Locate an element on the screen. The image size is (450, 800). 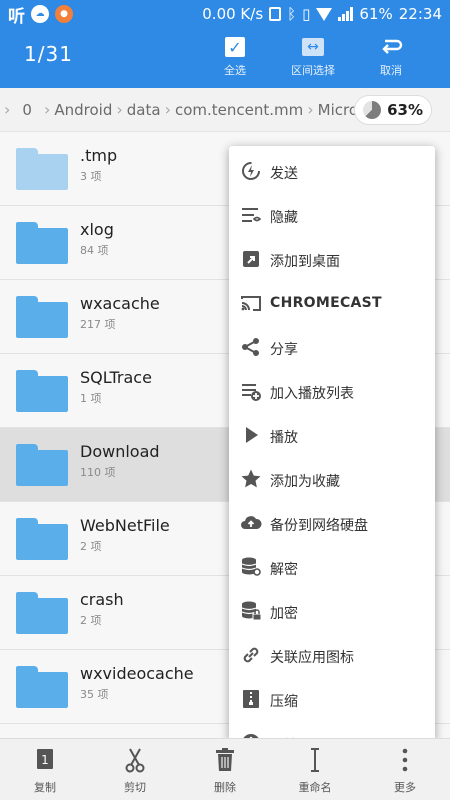
file-item-count: 217 项 is located at coordinates (98, 324).